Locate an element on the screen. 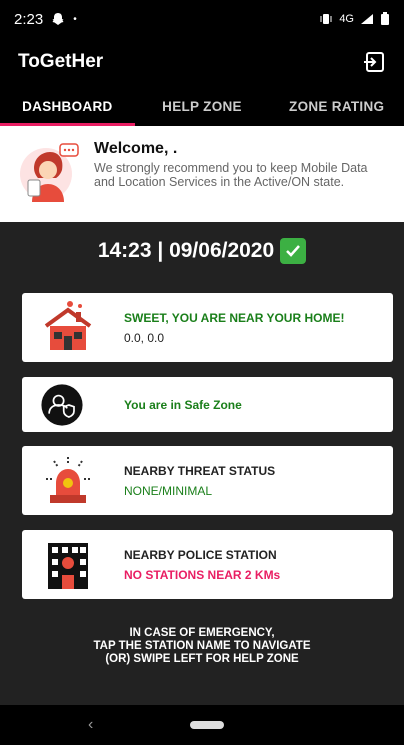 This screenshot has width=404, height=745. vibrate-icon is located at coordinates (326, 19).